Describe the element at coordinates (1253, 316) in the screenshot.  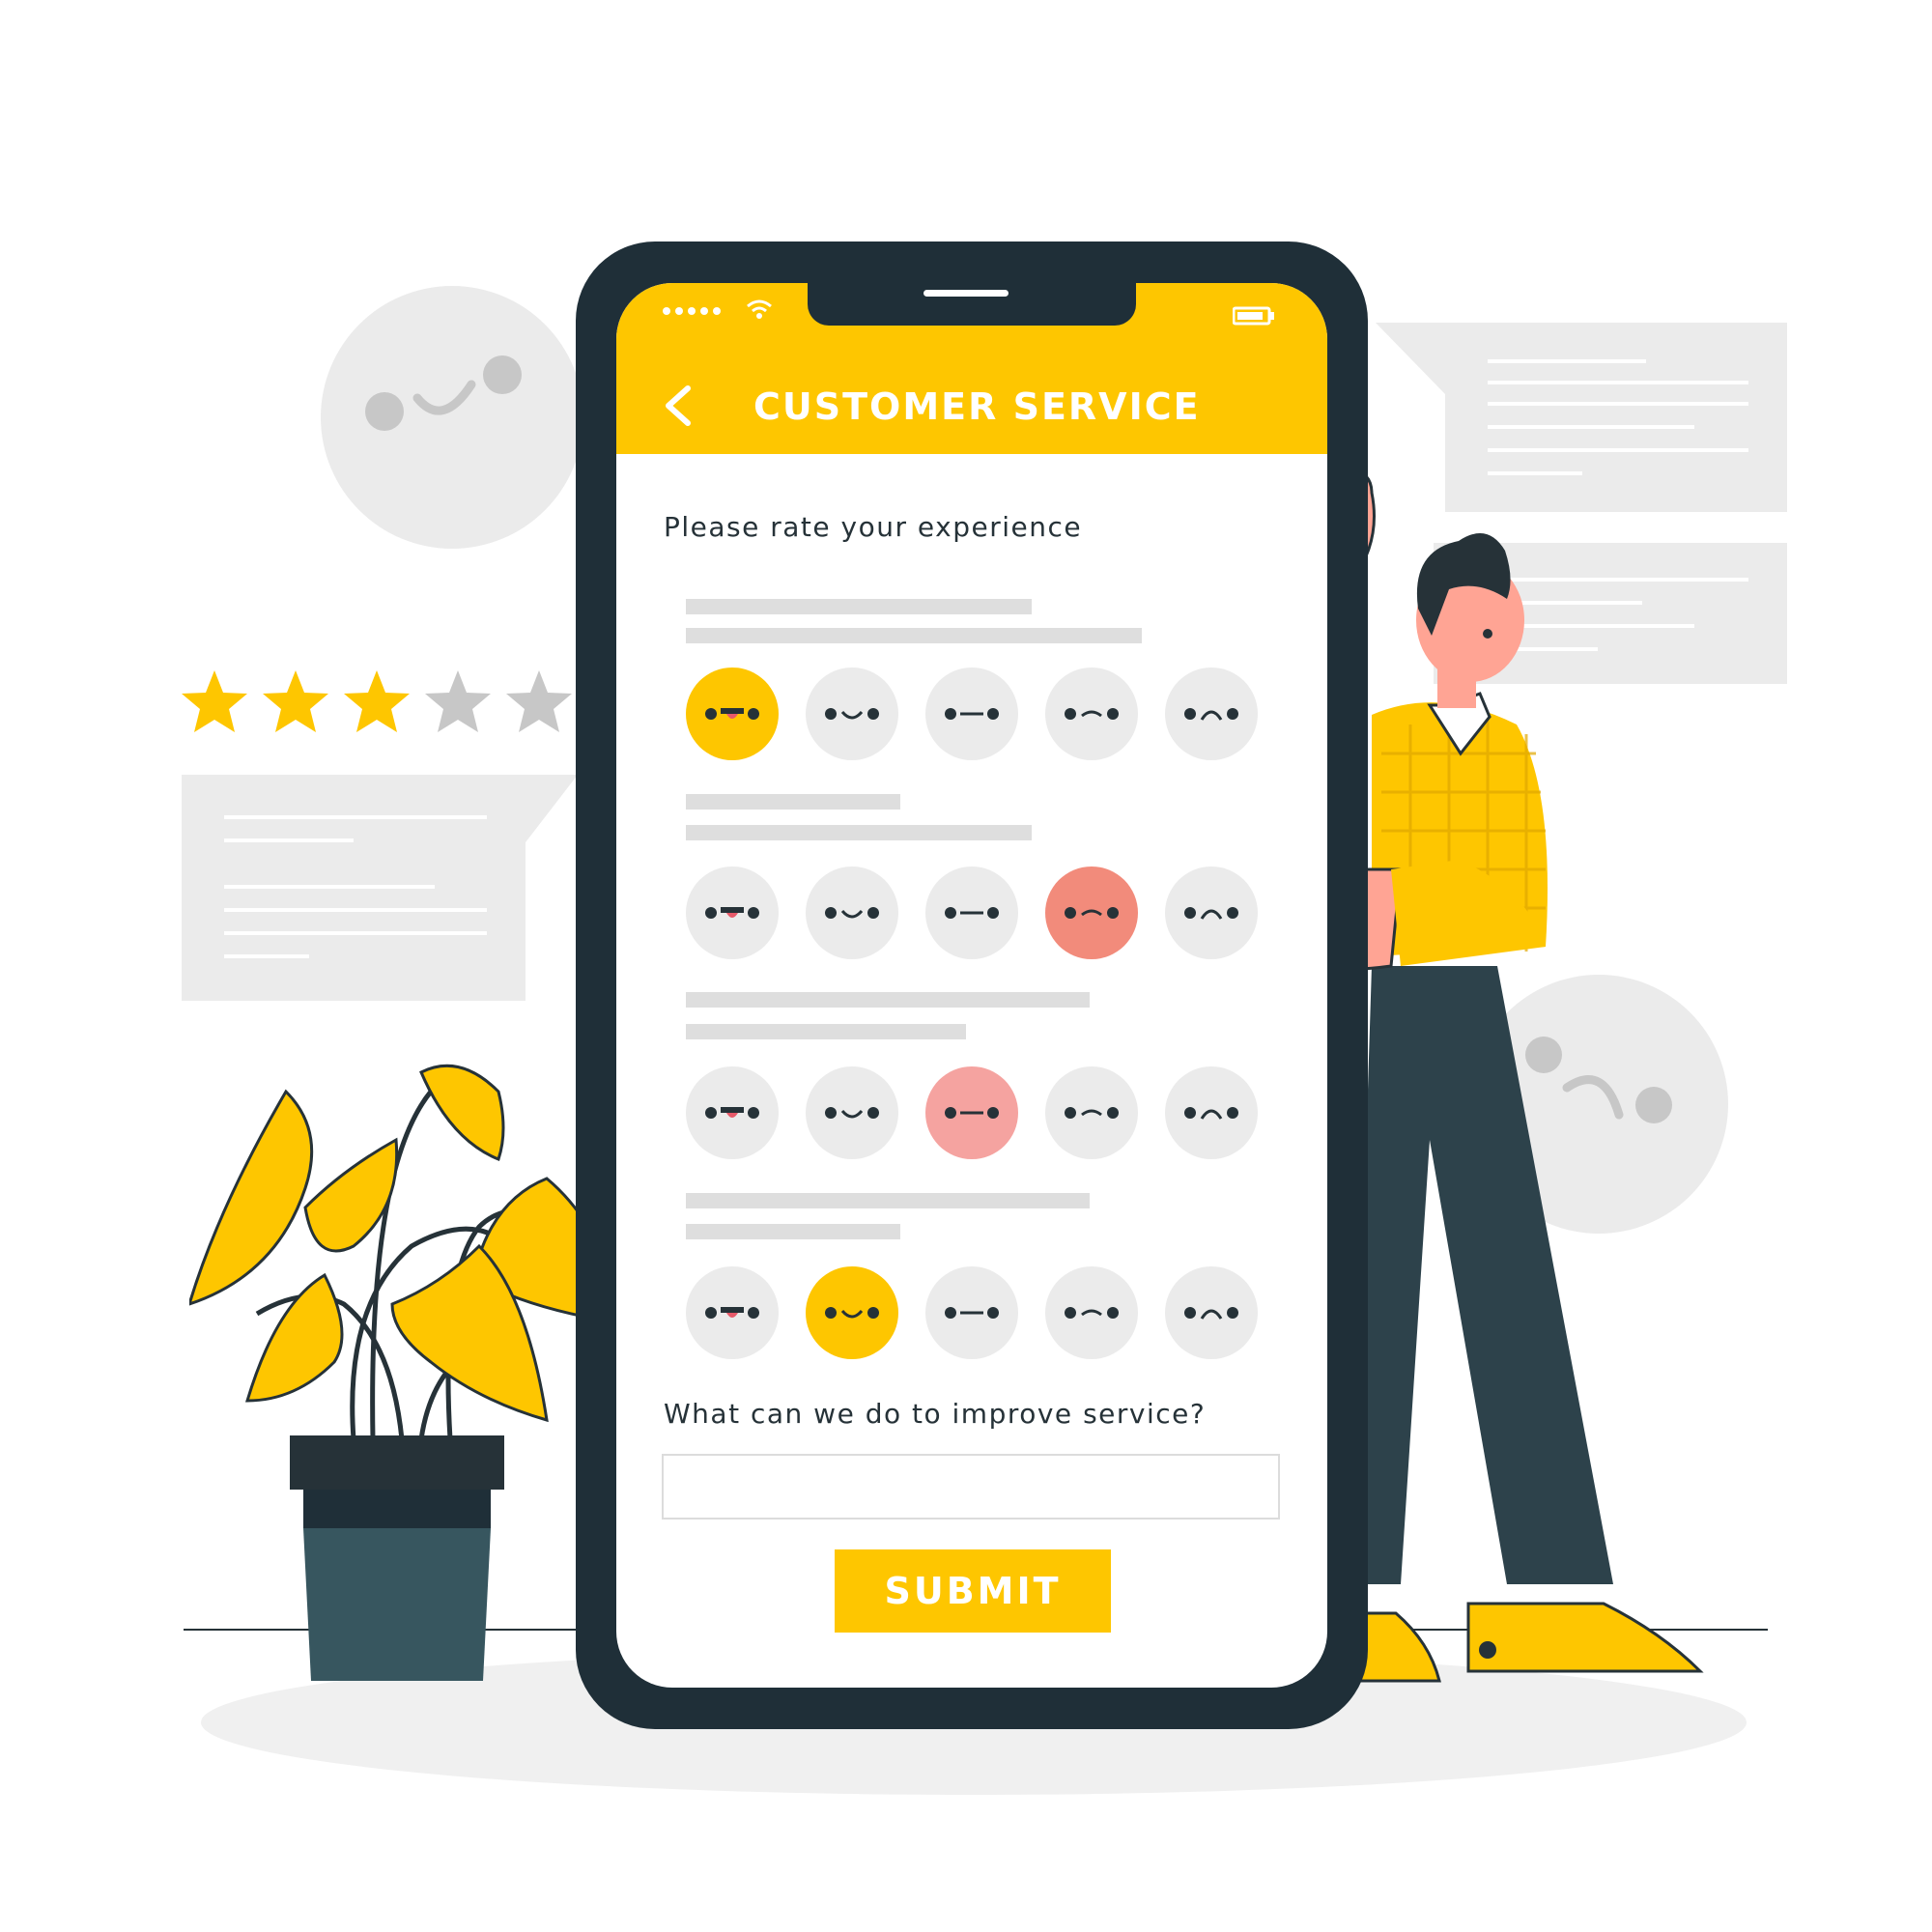
I see `battery-icon` at that location.